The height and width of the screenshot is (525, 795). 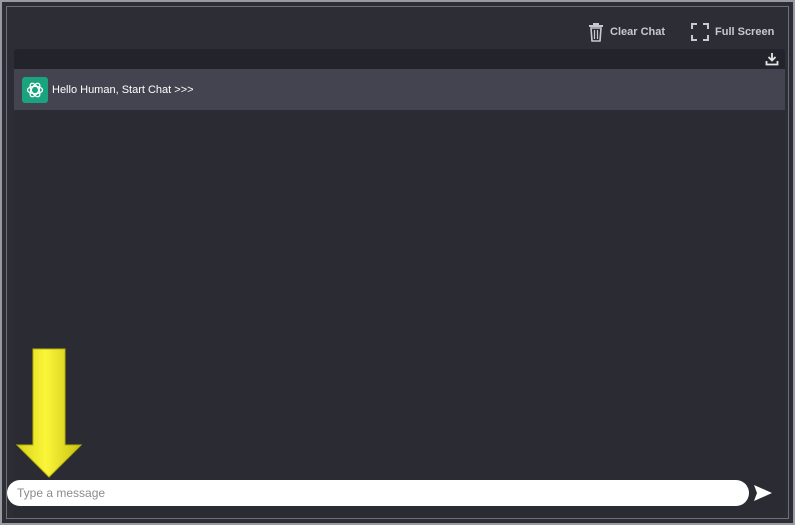 I want to click on download-icon, so click(x=772, y=59).